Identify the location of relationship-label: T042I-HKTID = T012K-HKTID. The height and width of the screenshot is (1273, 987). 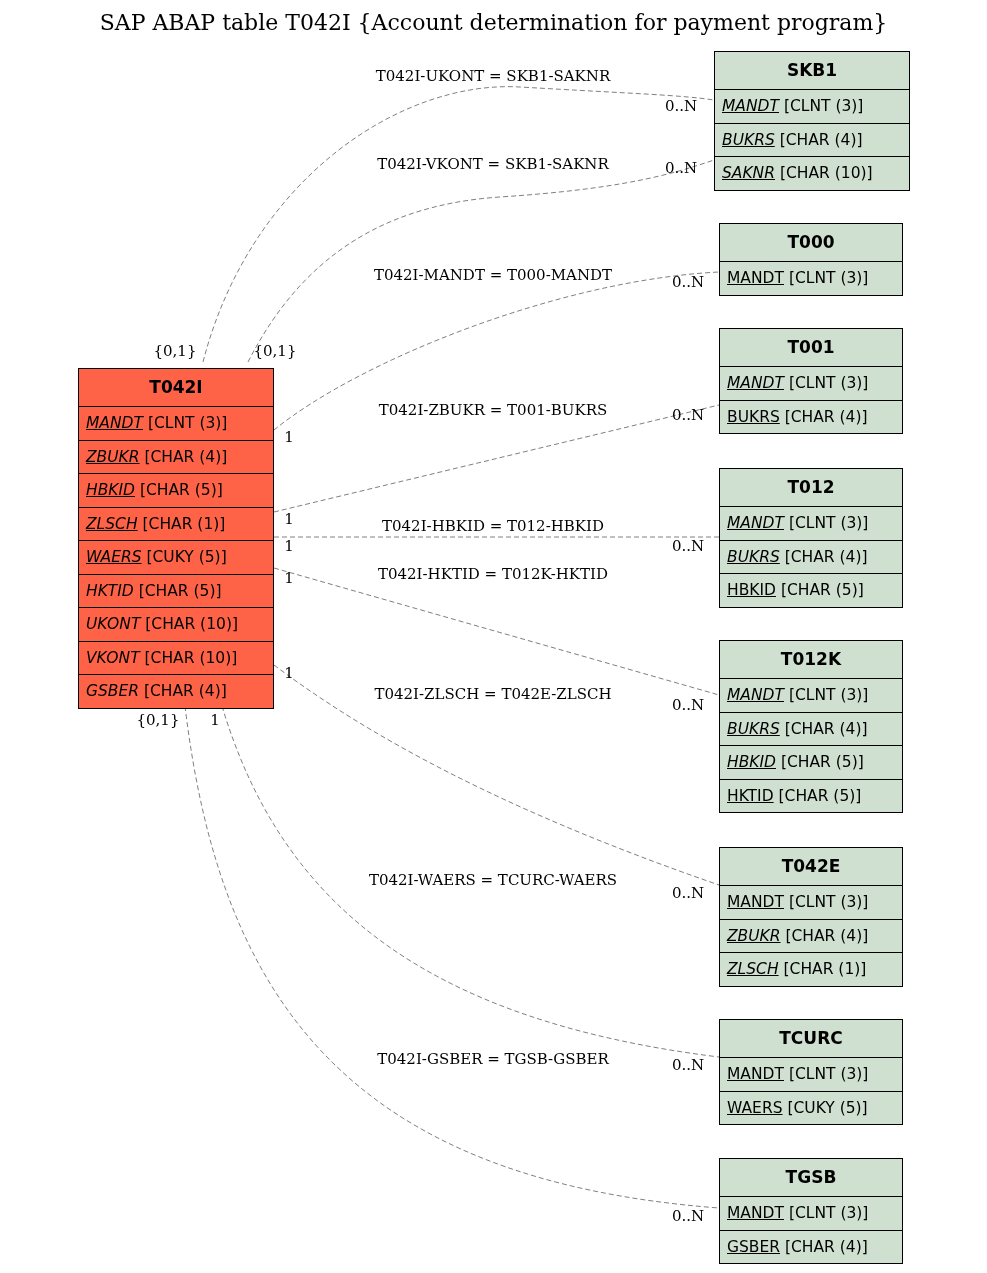
(493, 574).